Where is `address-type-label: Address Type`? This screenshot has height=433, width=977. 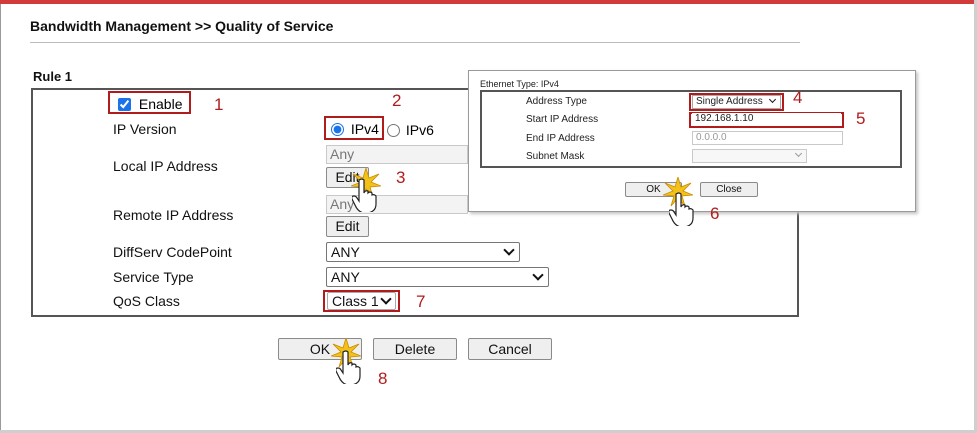
address-type-label: Address Type is located at coordinates (556, 101).